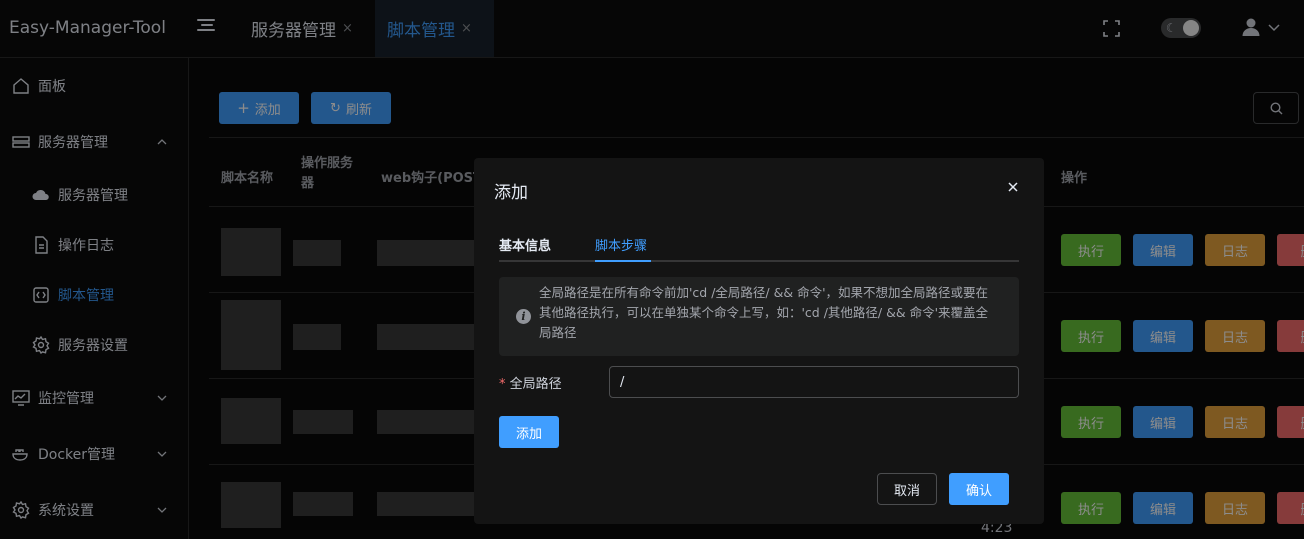 Image resolution: width=1304 pixels, height=539 pixels. I want to click on active-tab-indicator, so click(623, 261).